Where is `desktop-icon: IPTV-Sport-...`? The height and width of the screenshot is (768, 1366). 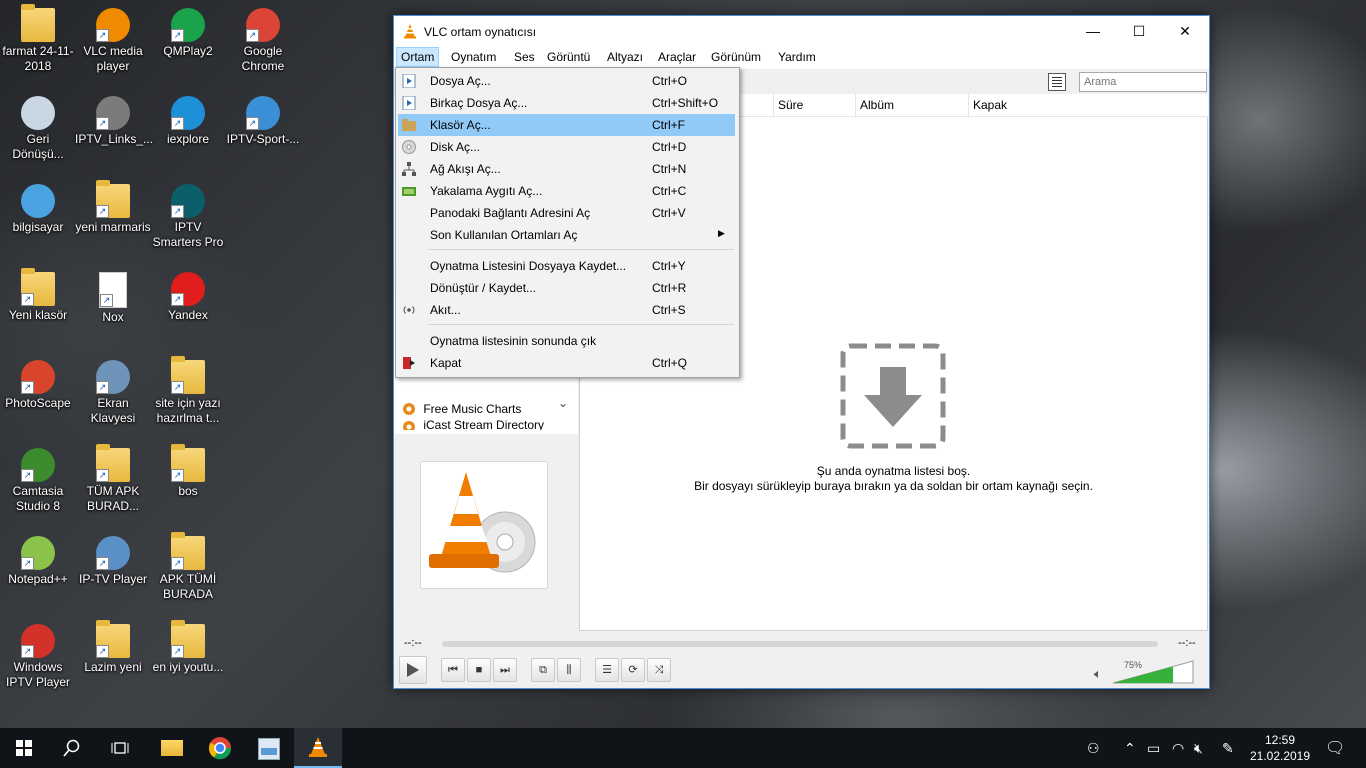 desktop-icon: IPTV-Sport-... is located at coordinates (263, 121).